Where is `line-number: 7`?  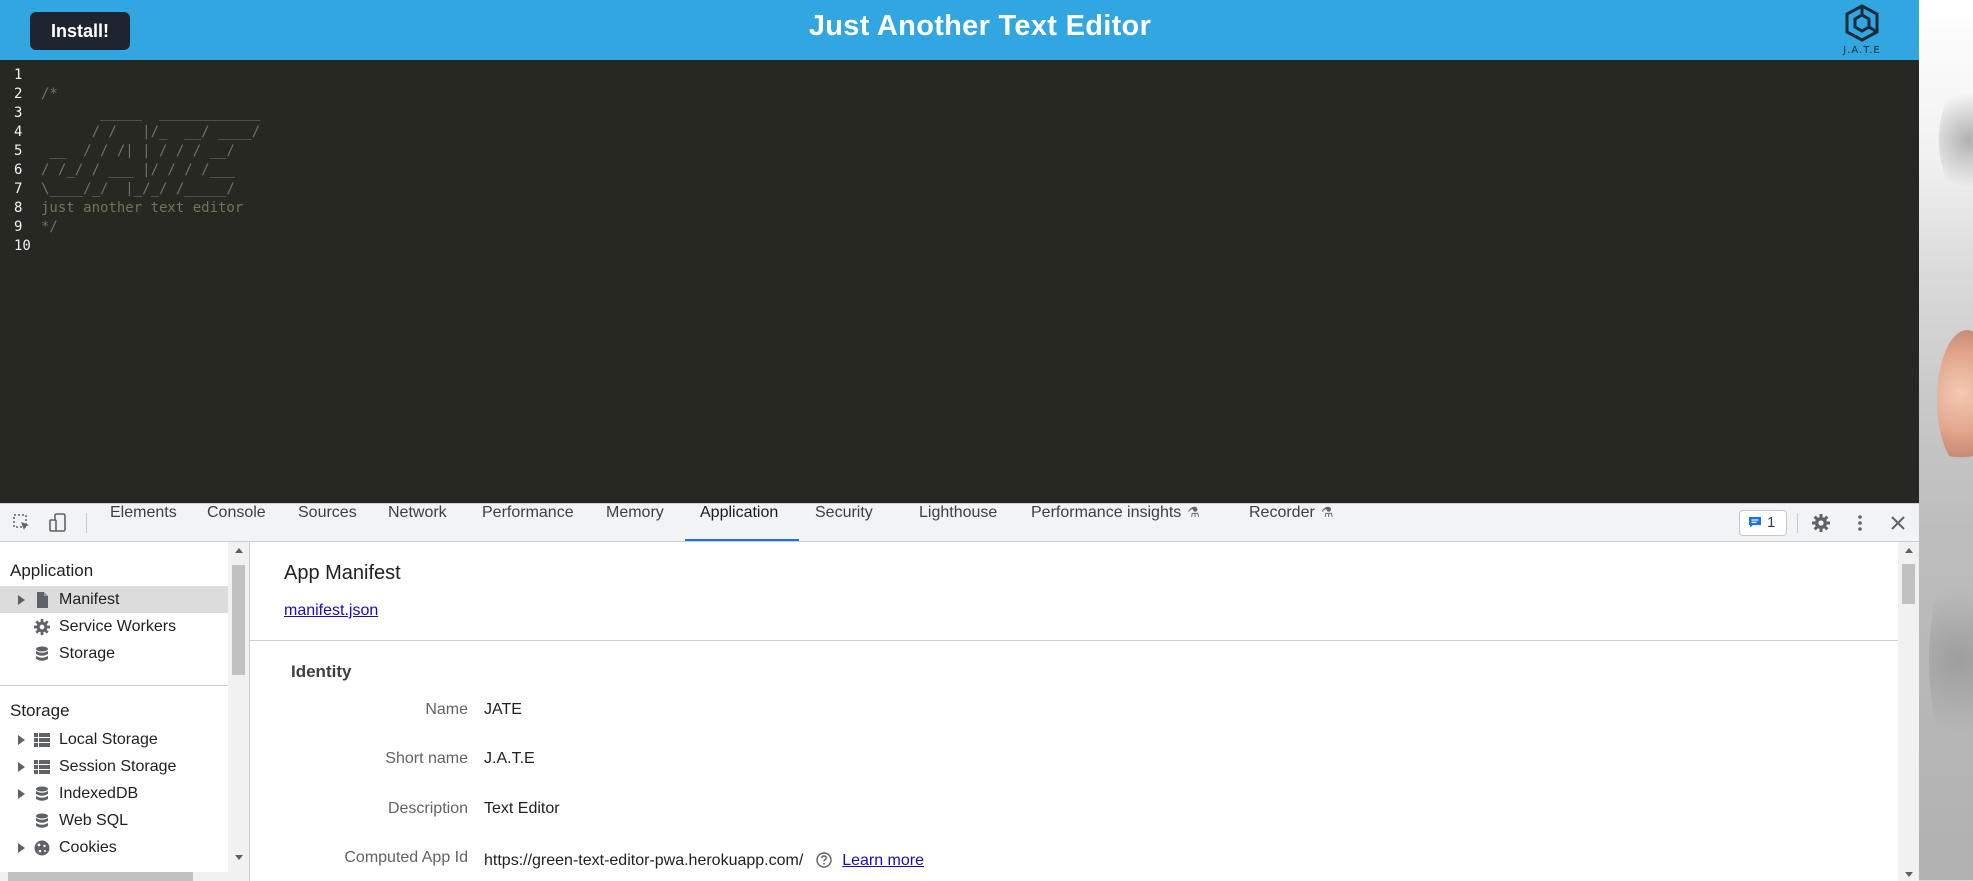 line-number: 7 is located at coordinates (18, 189).